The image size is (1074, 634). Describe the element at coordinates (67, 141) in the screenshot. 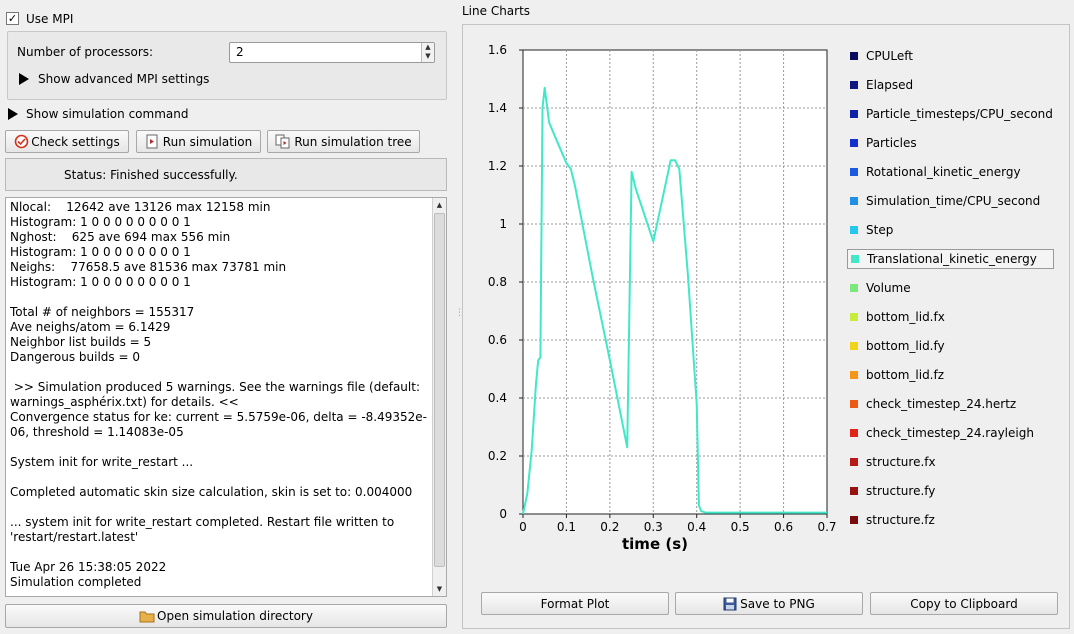

I see `check-settings-button: Check settings` at that location.